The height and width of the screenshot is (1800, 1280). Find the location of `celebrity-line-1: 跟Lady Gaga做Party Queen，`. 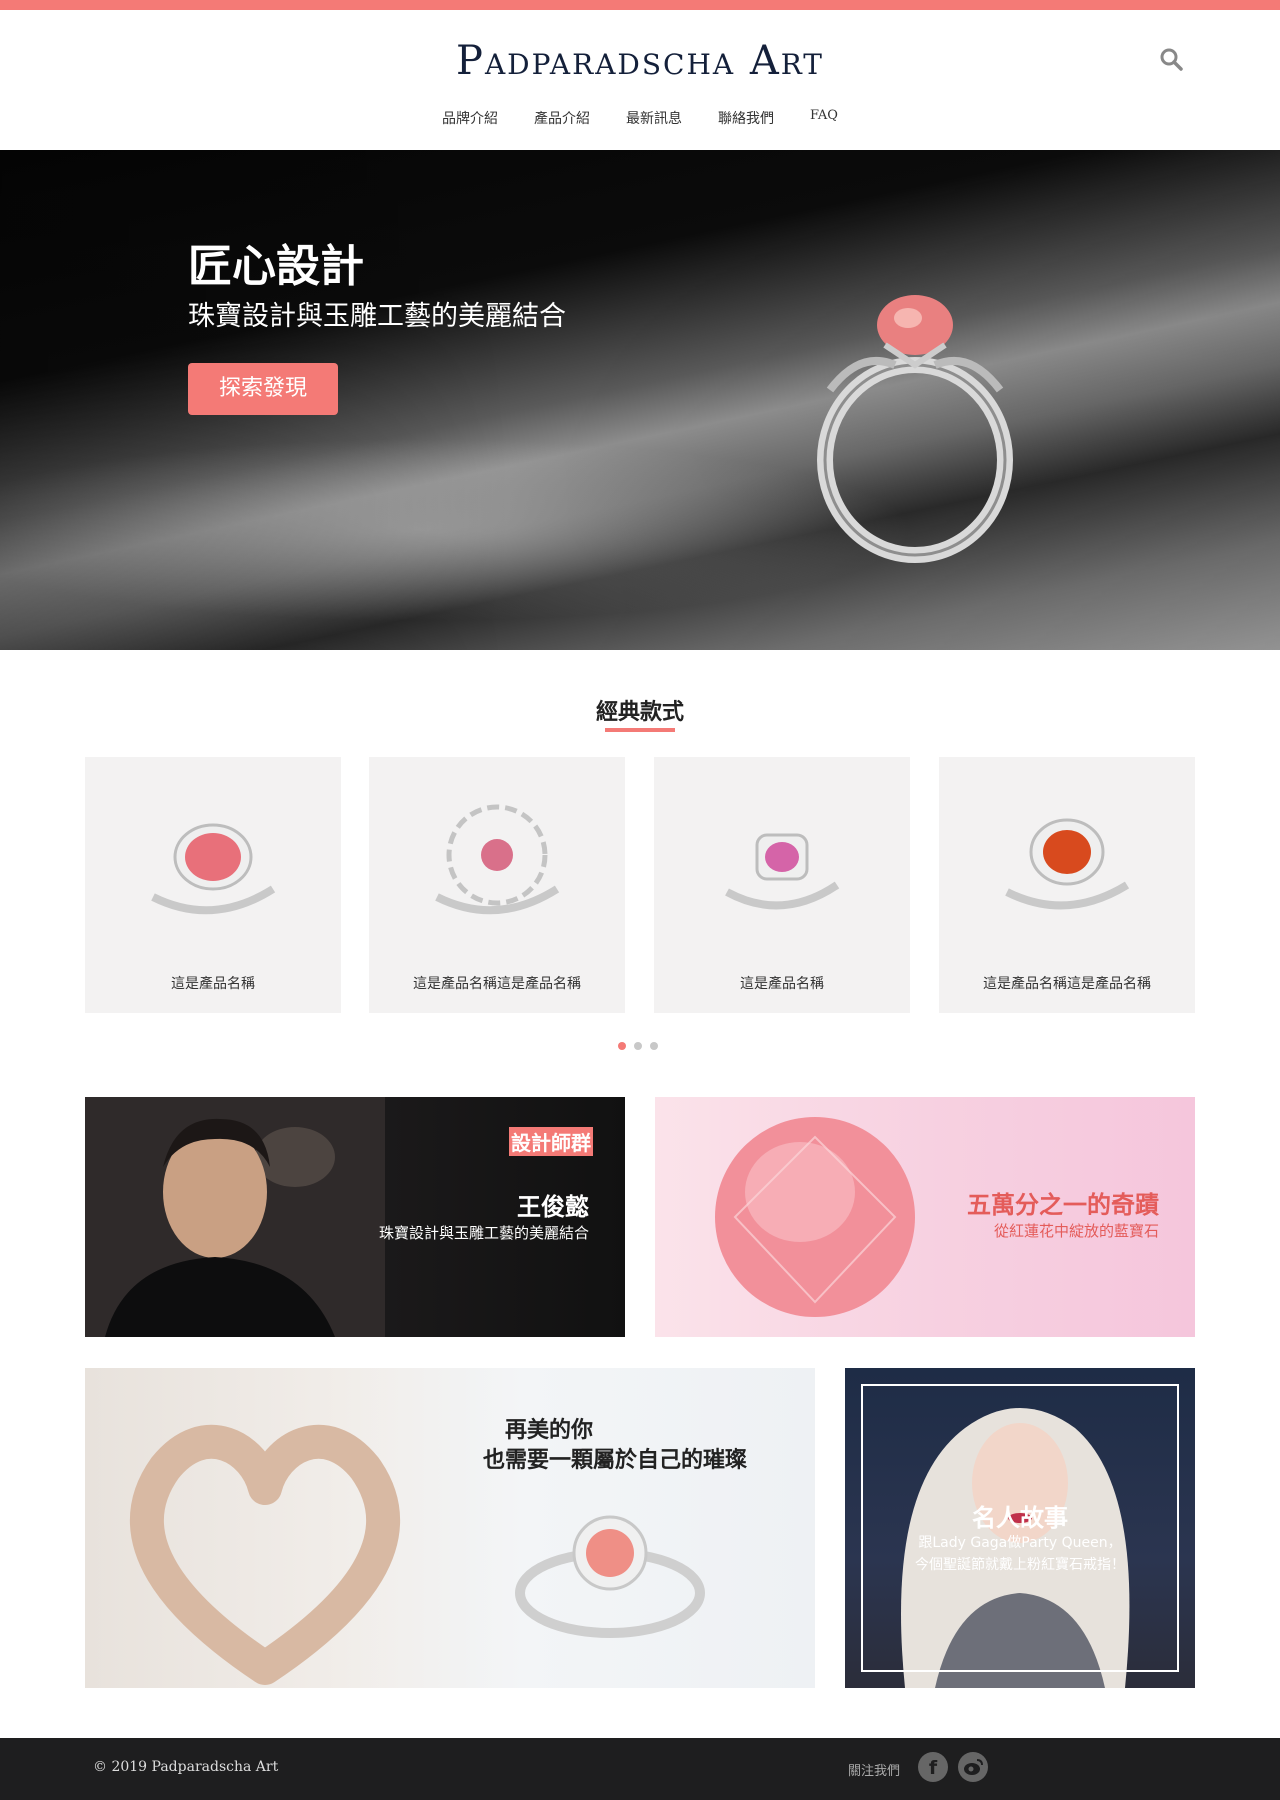

celebrity-line-1: 跟Lady Gaga做Party Queen， is located at coordinates (1020, 1543).